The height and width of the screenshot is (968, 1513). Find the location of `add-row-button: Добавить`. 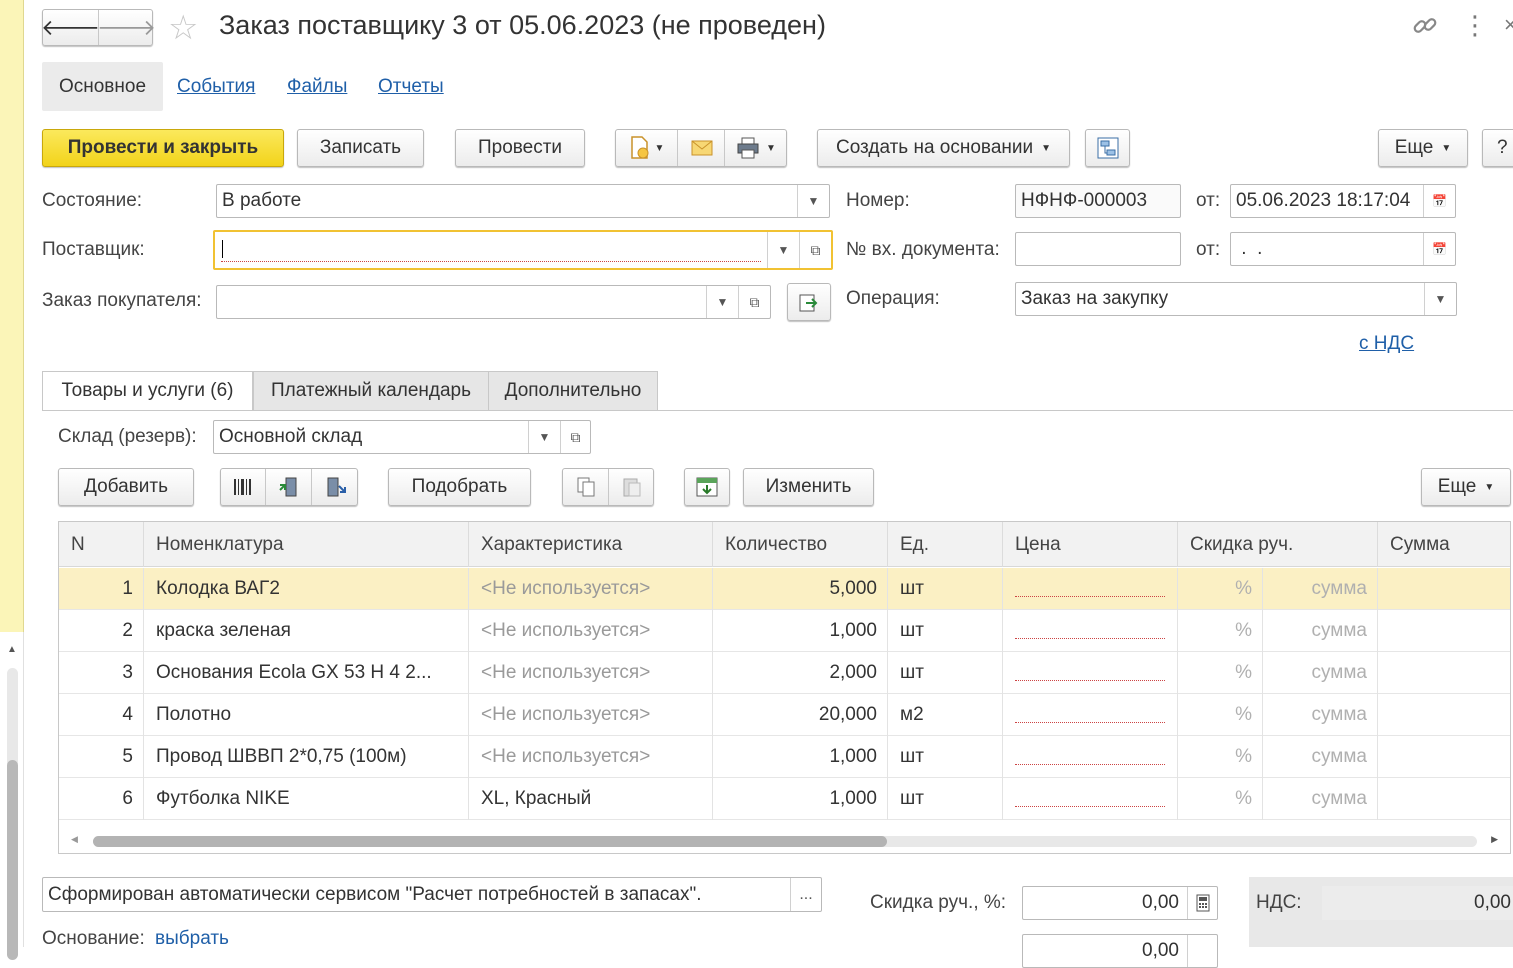

add-row-button: Добавить is located at coordinates (126, 487).